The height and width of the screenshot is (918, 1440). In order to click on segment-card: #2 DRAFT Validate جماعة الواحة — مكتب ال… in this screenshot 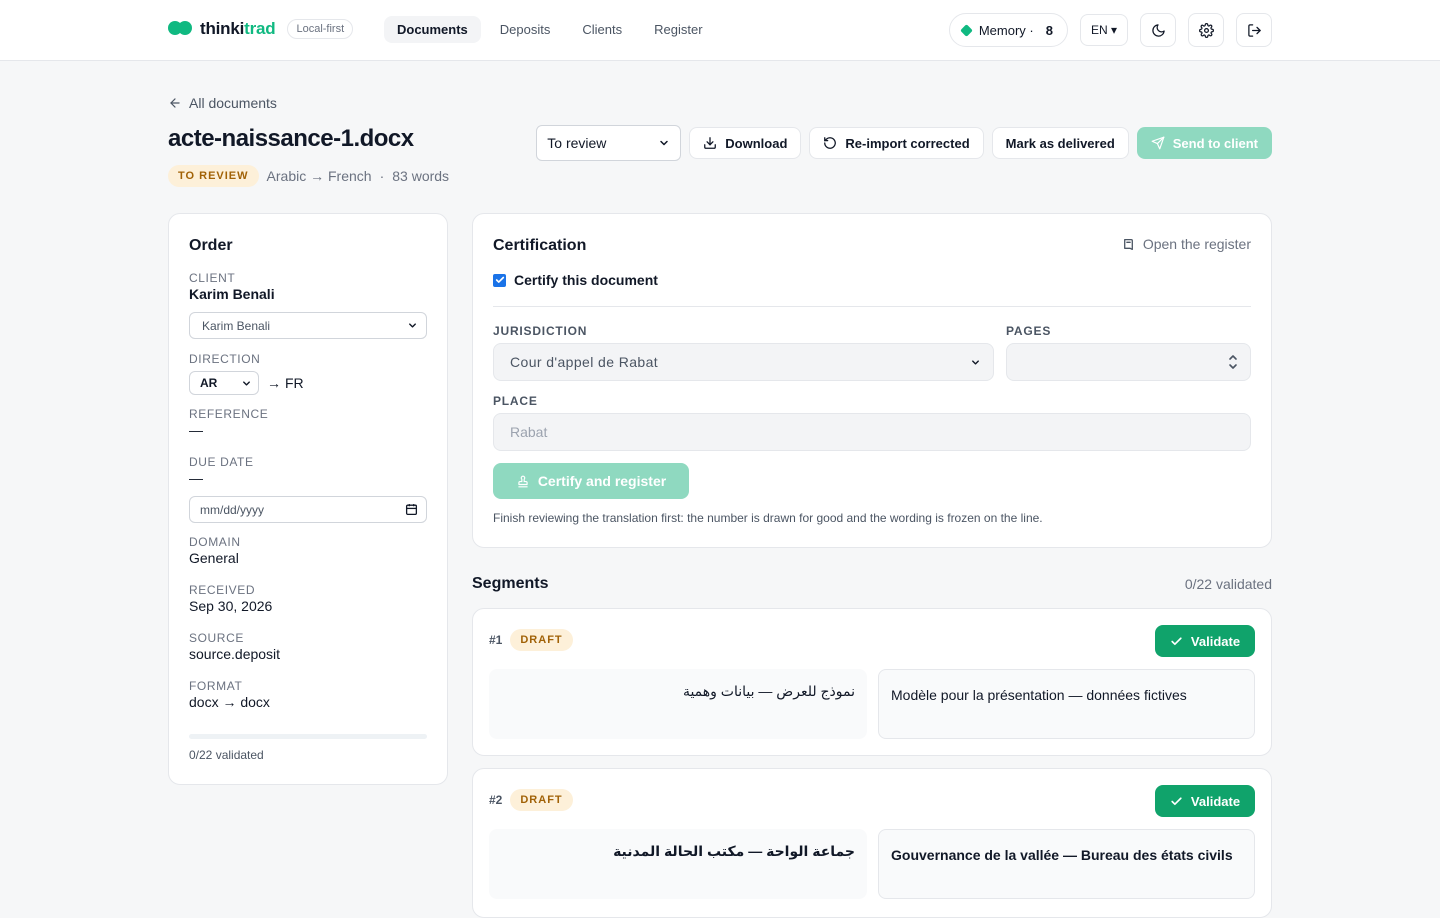, I will do `click(872, 843)`.